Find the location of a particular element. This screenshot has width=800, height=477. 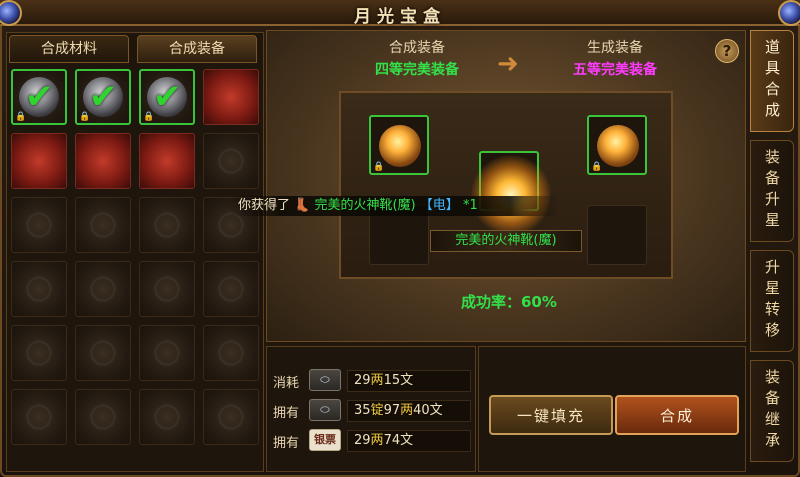

cost-value: 29两15文 is located at coordinates (409, 381).